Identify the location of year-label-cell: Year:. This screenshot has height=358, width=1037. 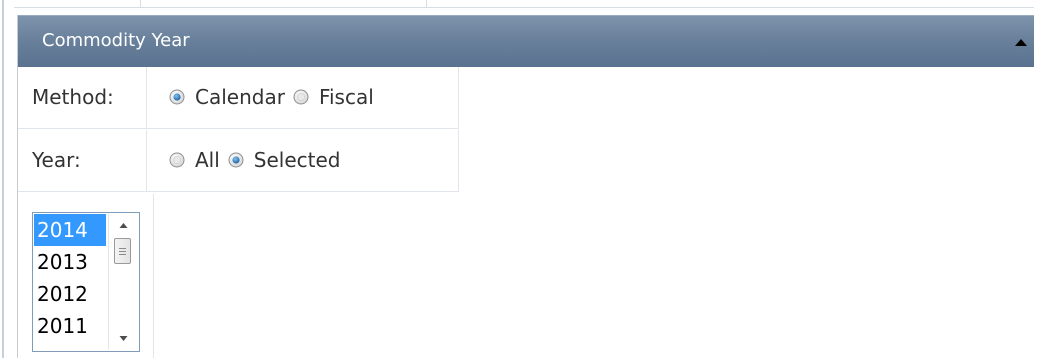
(82, 161).